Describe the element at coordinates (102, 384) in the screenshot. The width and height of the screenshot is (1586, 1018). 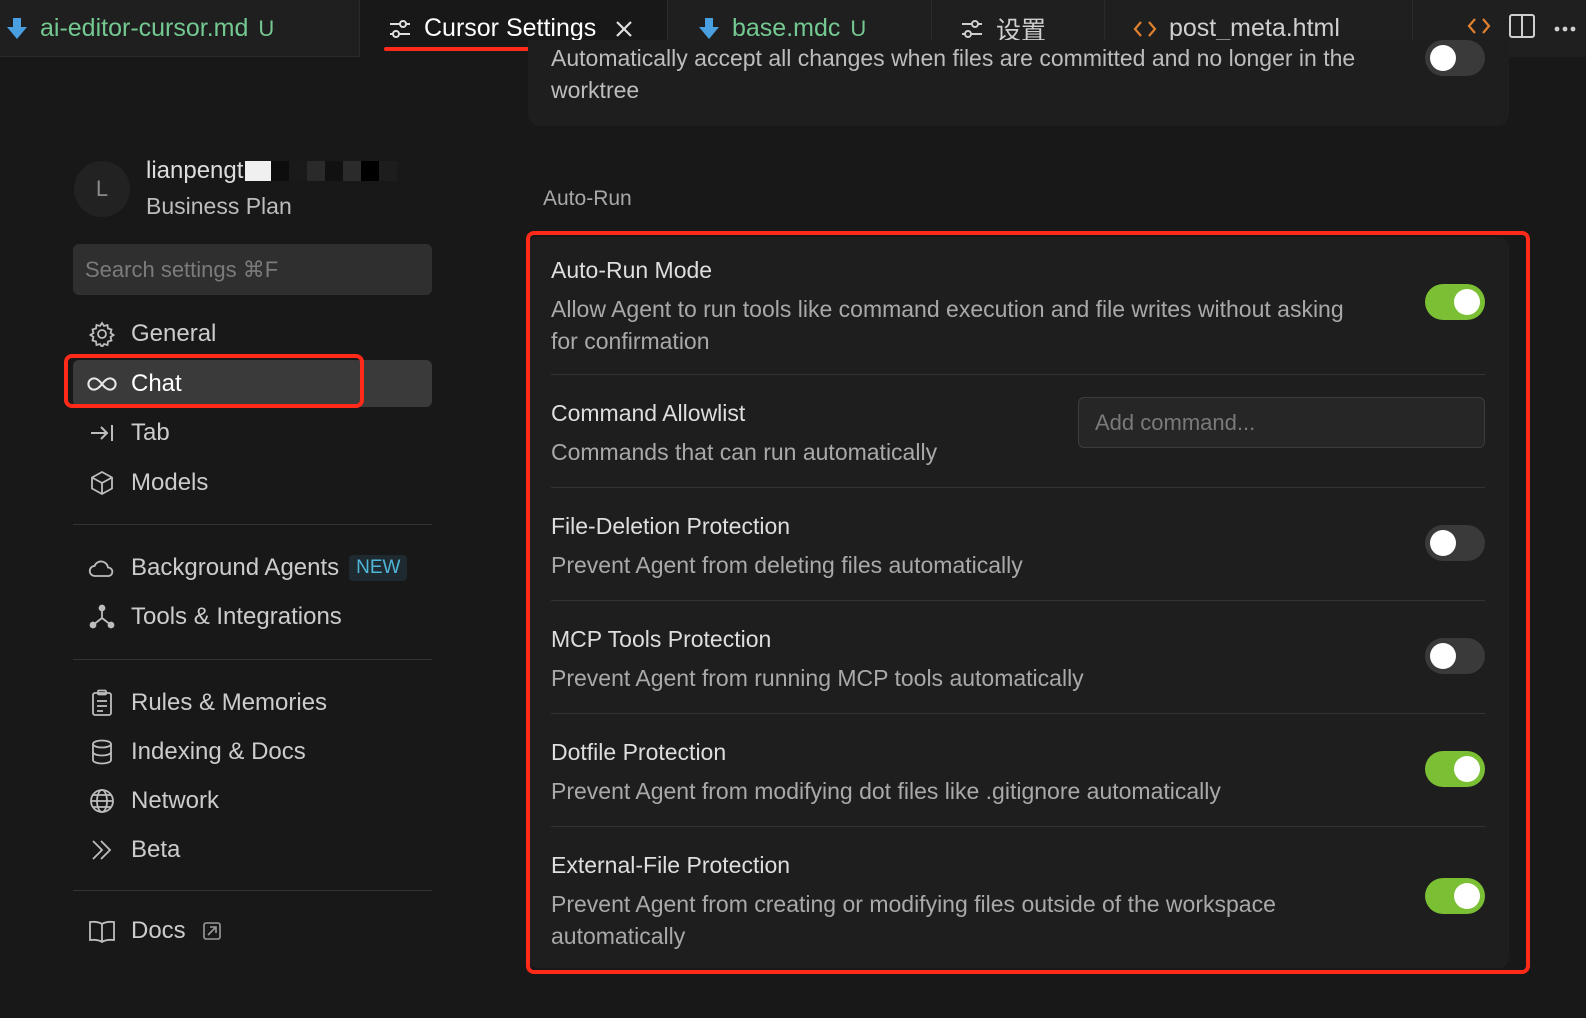
I see `infinity-icon` at that location.